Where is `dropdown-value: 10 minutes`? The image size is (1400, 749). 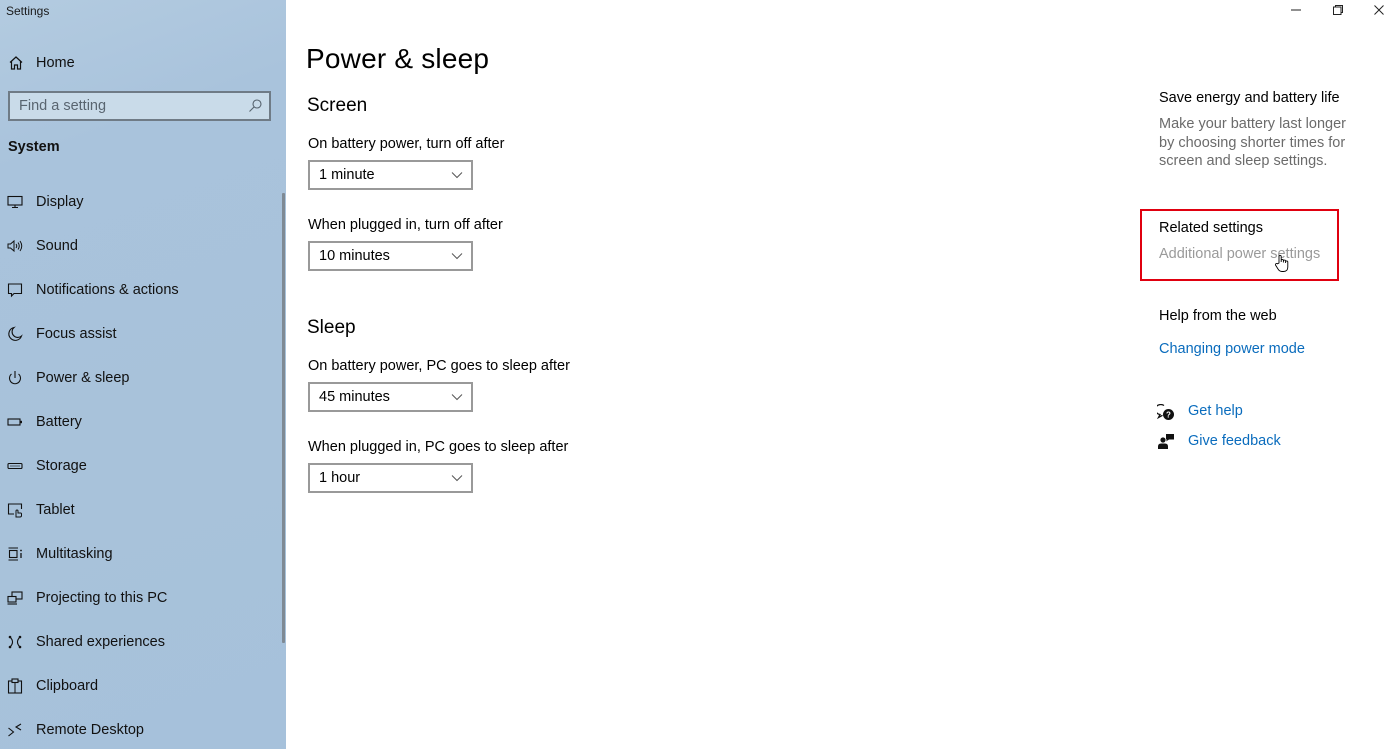
dropdown-value: 10 minutes is located at coordinates (354, 256).